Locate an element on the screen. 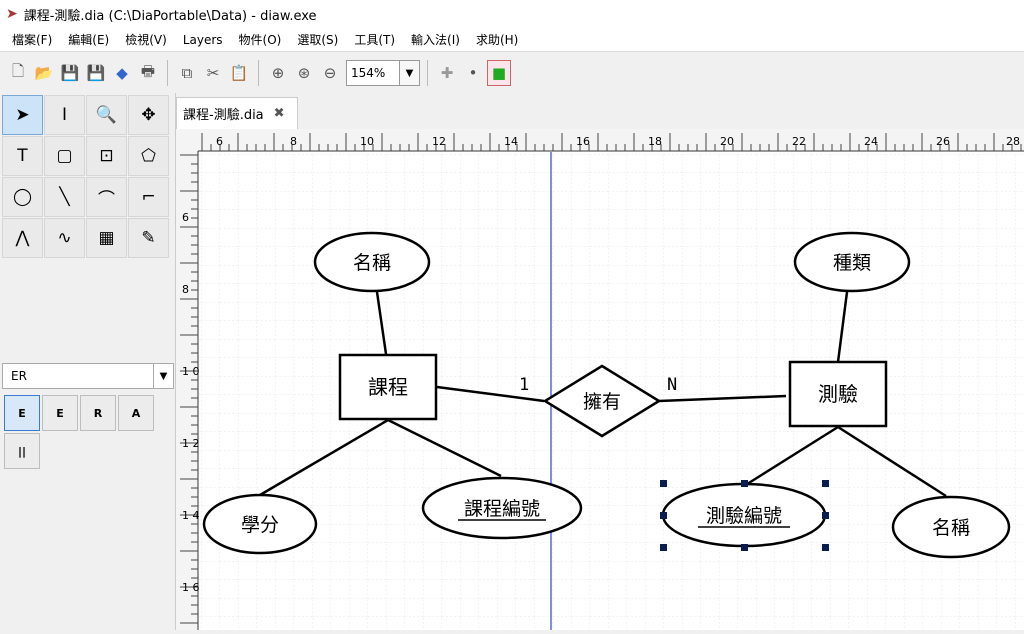 The width and height of the screenshot is (1024, 634). dia-app-icon: ➤ is located at coordinates (12, 14).